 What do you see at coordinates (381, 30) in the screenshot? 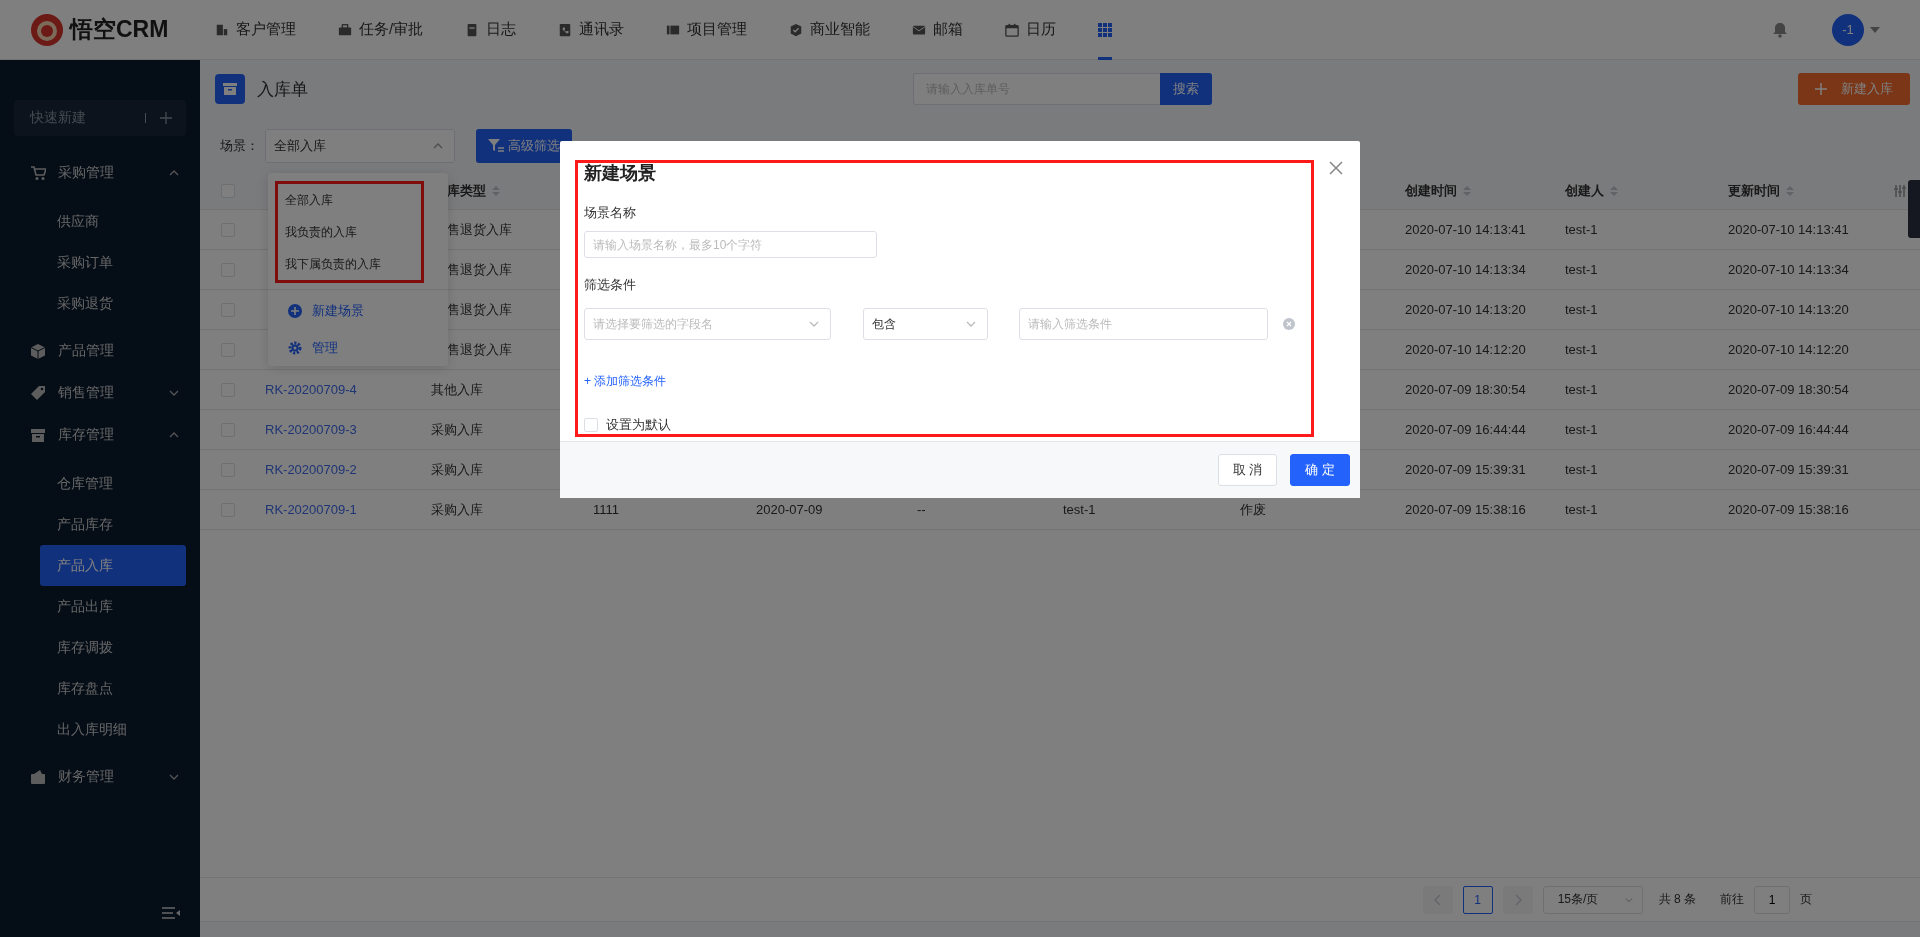
I see `nav-tab: 任务/审批` at bounding box center [381, 30].